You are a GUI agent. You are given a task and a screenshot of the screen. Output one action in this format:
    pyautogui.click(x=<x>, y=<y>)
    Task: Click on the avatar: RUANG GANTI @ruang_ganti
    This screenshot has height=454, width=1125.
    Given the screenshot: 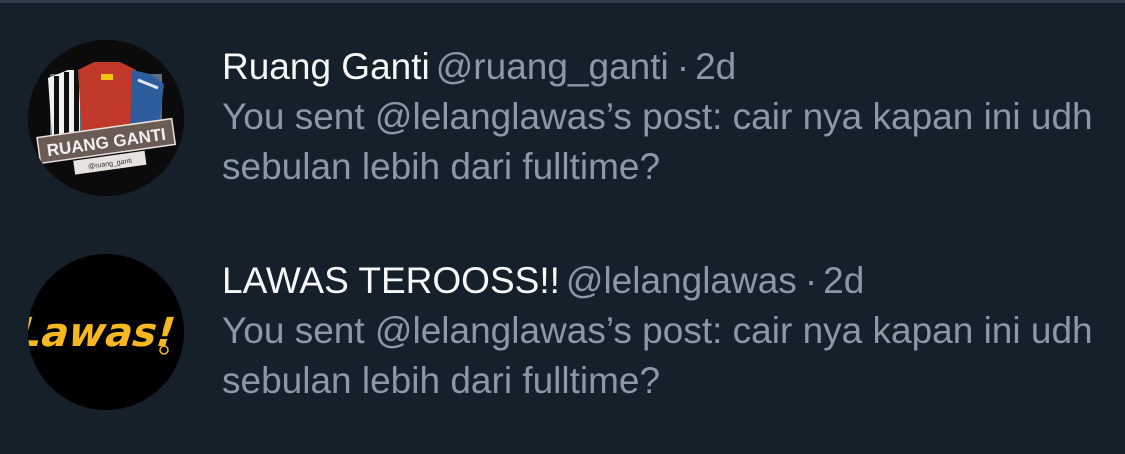 What is the action you would take?
    pyautogui.click(x=106, y=118)
    